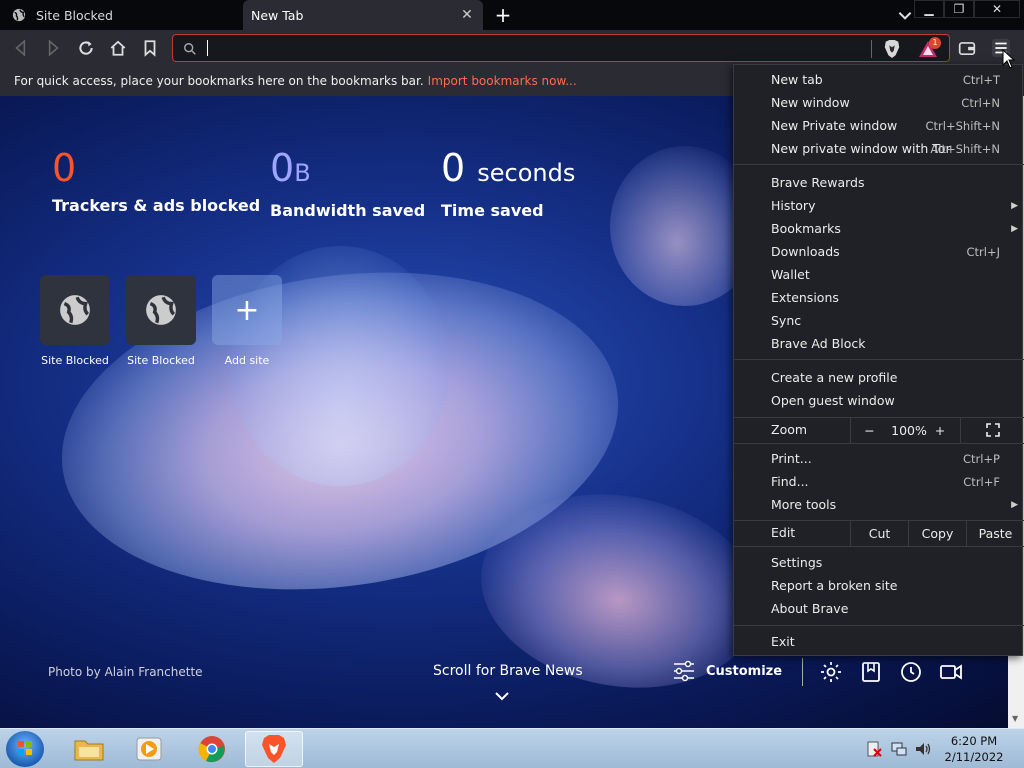  What do you see at coordinates (951, 672) in the screenshot?
I see `video-camera-icon` at bounding box center [951, 672].